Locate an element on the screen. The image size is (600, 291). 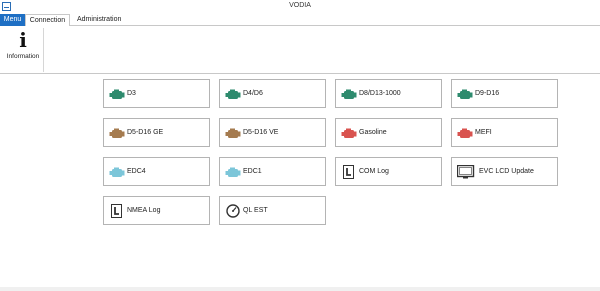
tile-d4-d6: D4/D6 is located at coordinates (272, 93).